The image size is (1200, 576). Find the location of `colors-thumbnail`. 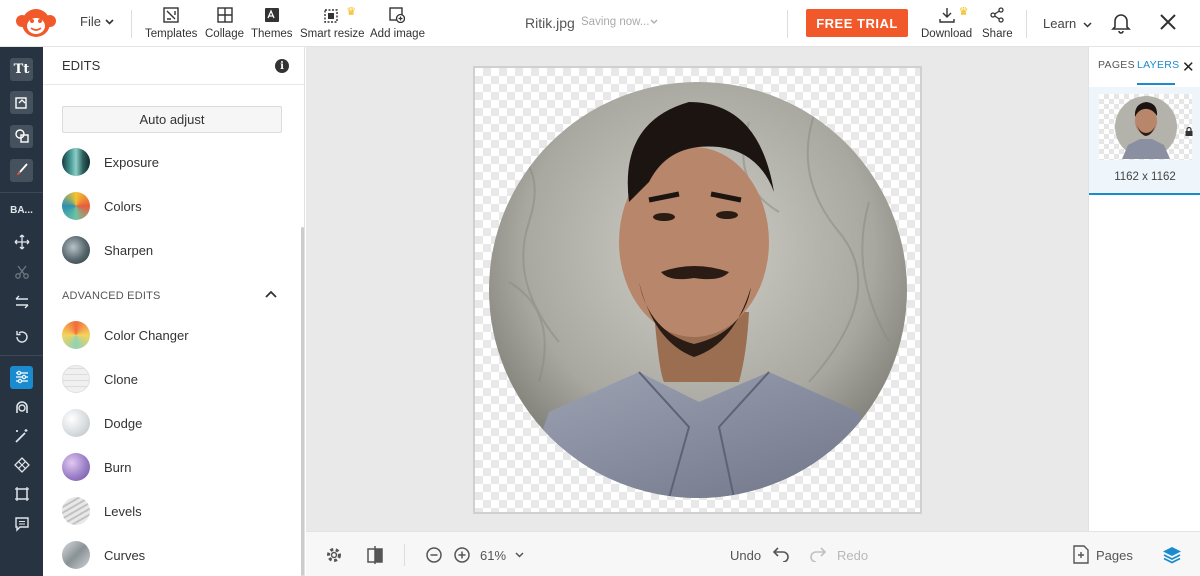

colors-thumbnail is located at coordinates (76, 206).